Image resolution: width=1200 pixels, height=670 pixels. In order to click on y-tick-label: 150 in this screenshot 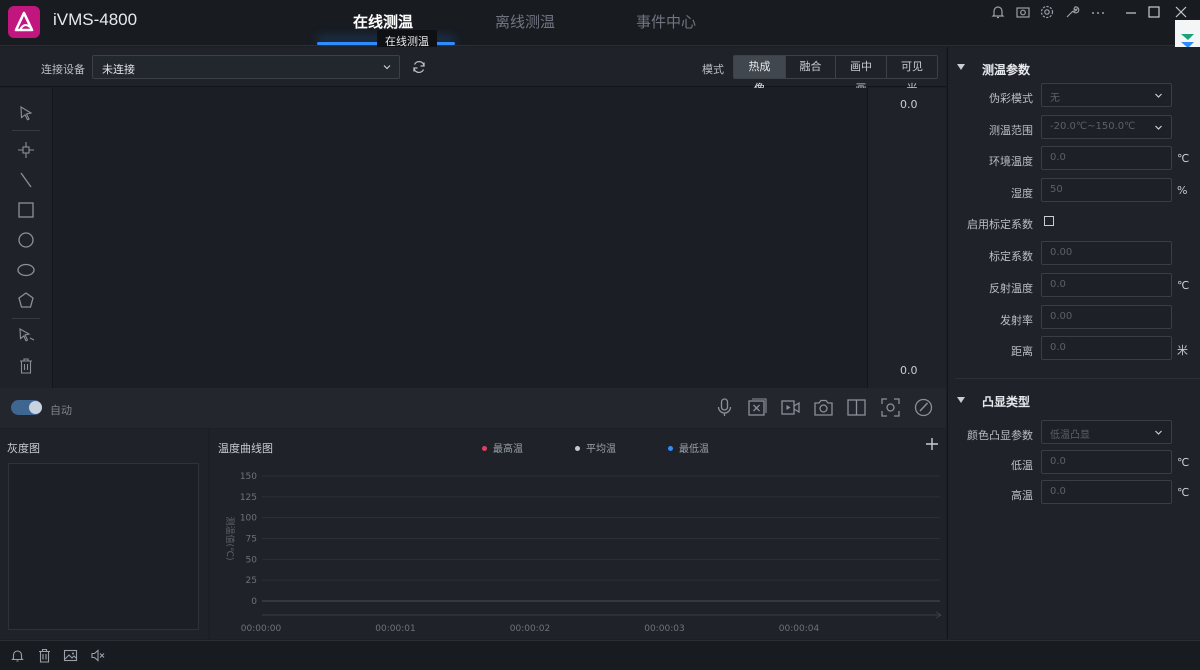, I will do `click(248, 477)`.